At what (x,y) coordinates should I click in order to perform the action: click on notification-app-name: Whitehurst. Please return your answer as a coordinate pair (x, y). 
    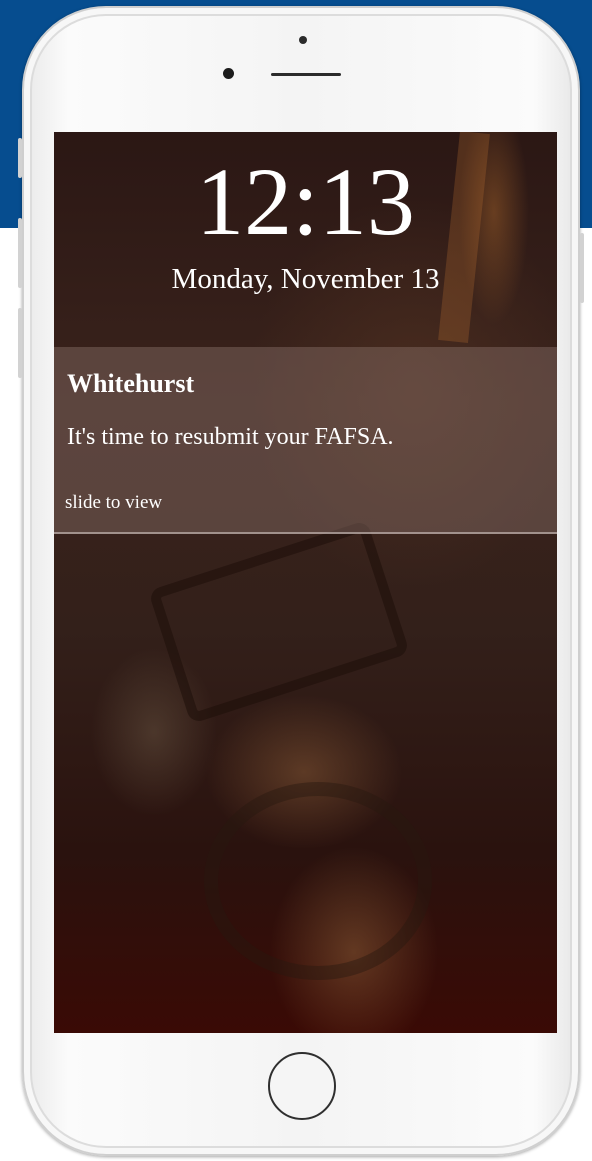
    Looking at the image, I should click on (131, 383).